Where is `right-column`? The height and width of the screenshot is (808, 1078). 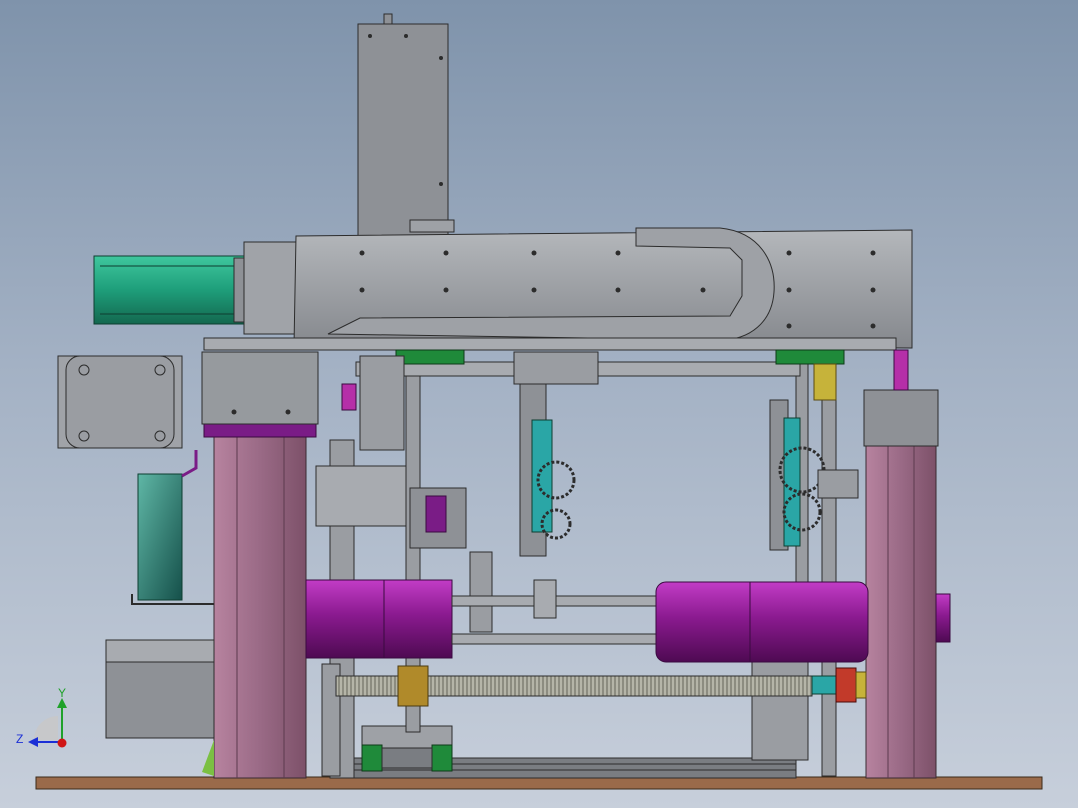
right-column is located at coordinates (901, 584).